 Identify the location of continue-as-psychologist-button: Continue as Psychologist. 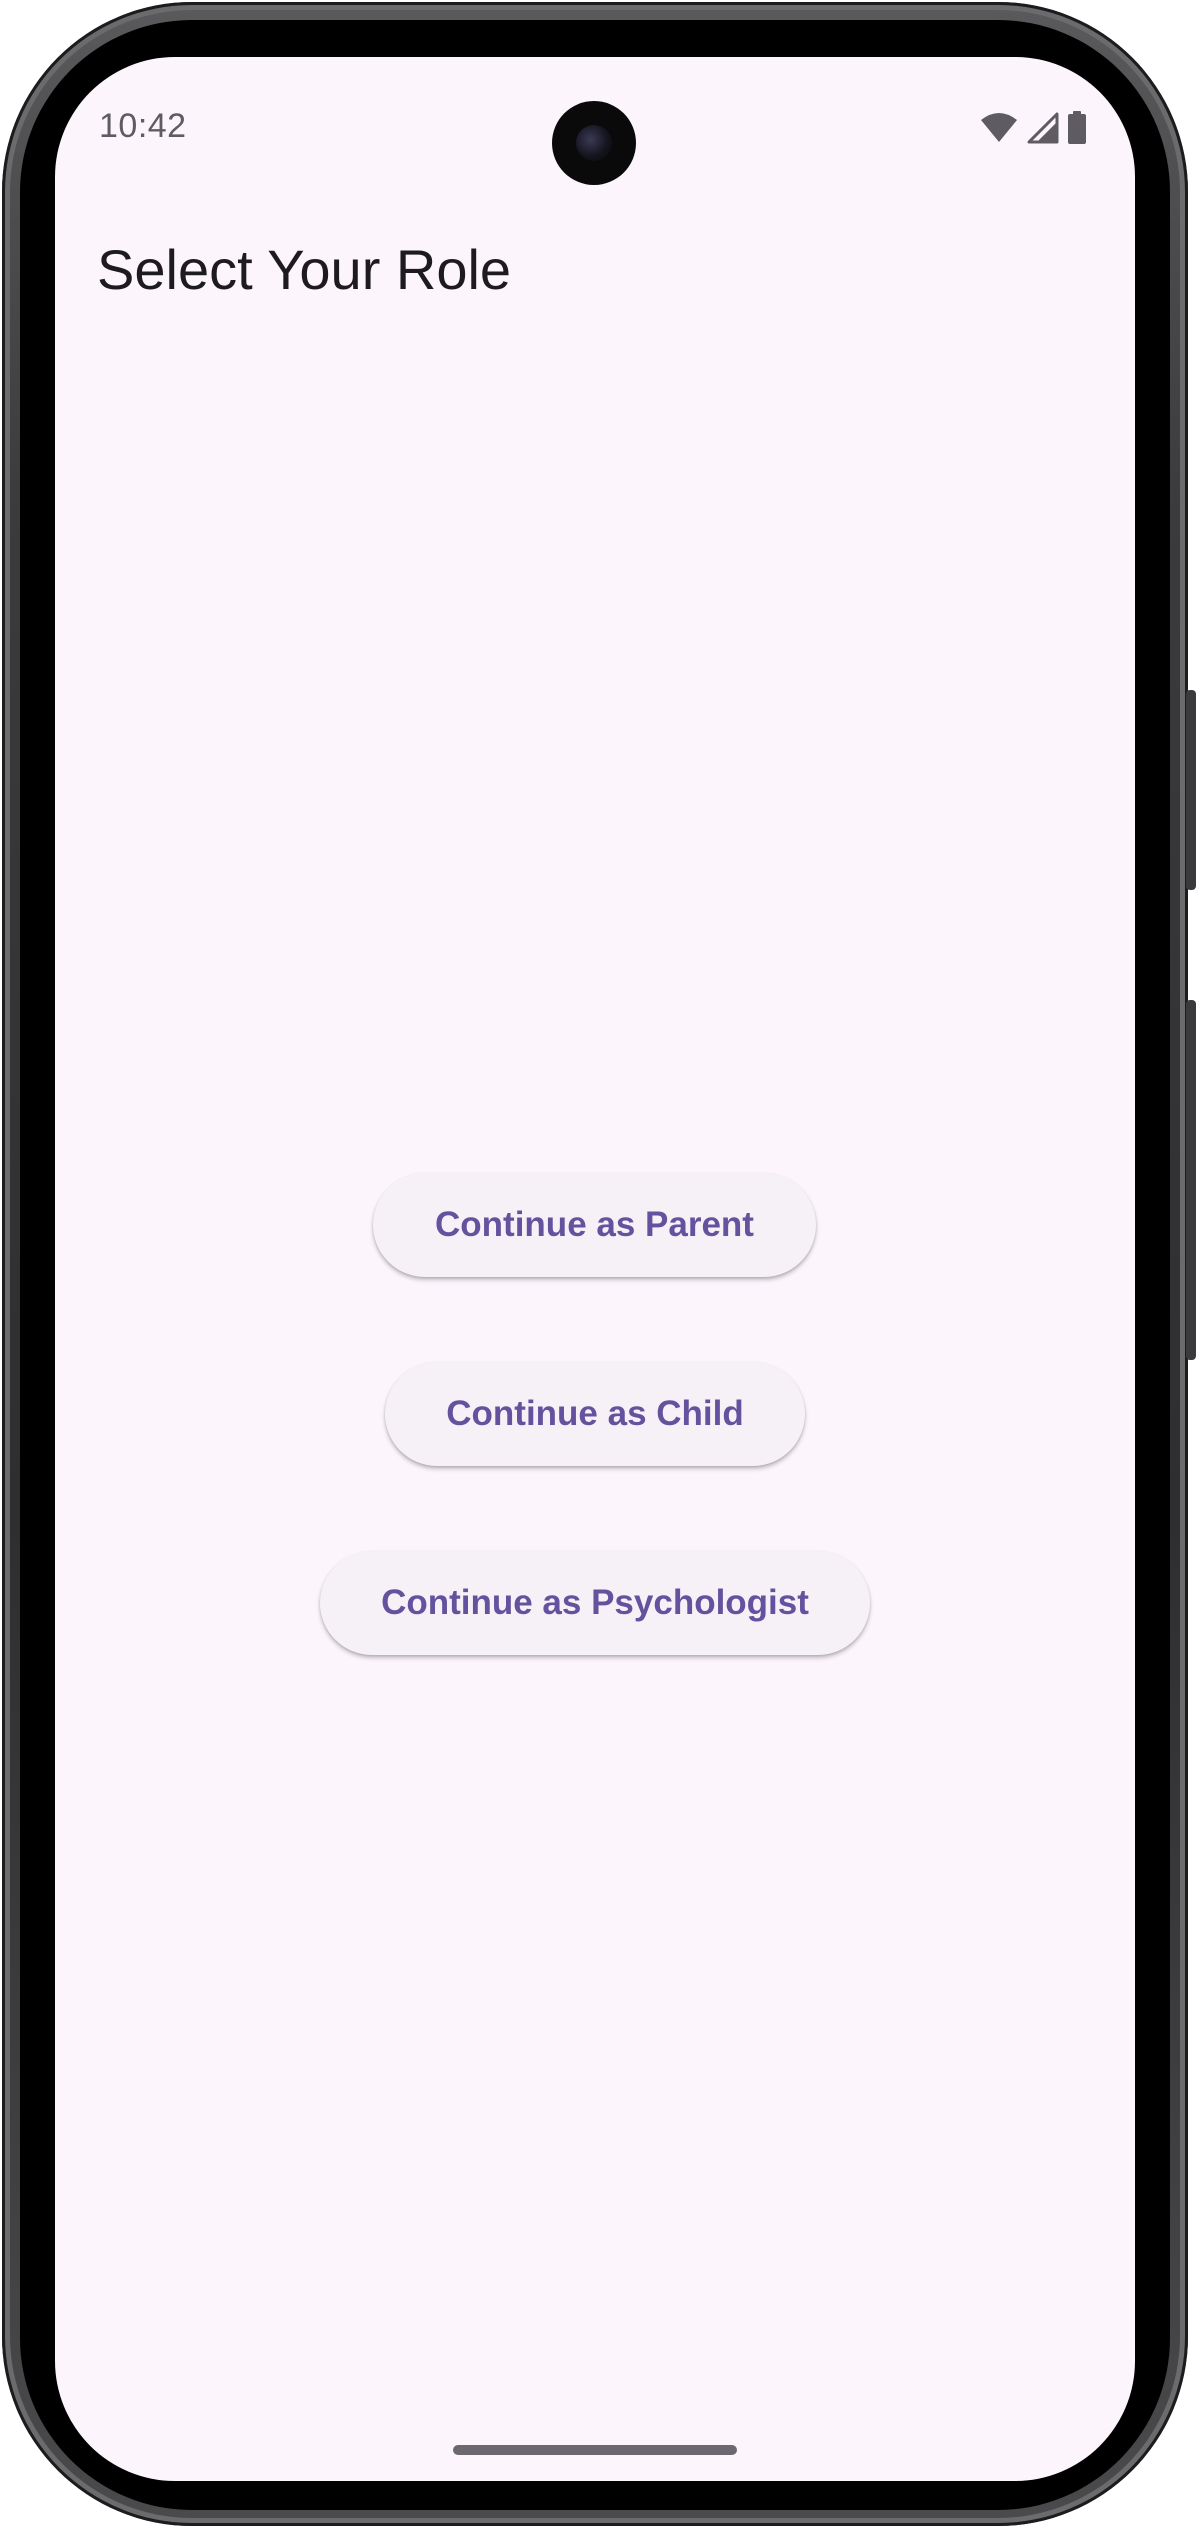
(595, 1603).